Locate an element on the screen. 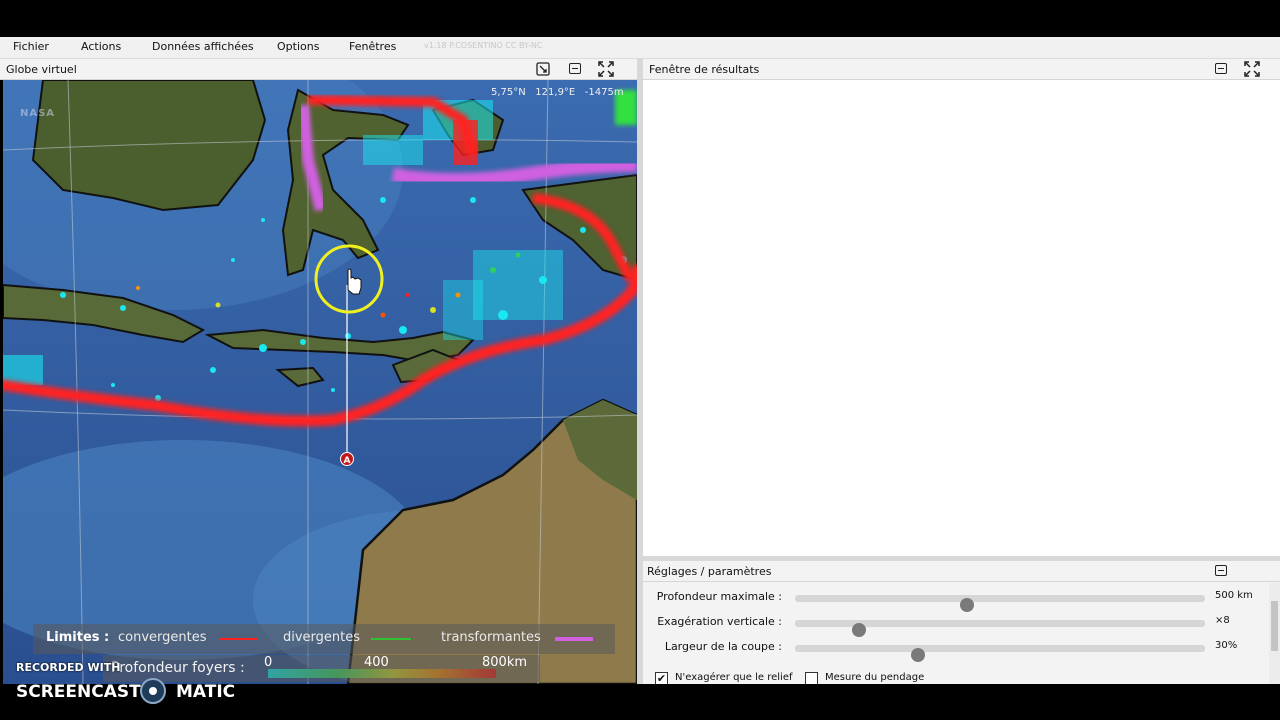  settings-panel-title: Réglages / paramètres is located at coordinates (709, 571).